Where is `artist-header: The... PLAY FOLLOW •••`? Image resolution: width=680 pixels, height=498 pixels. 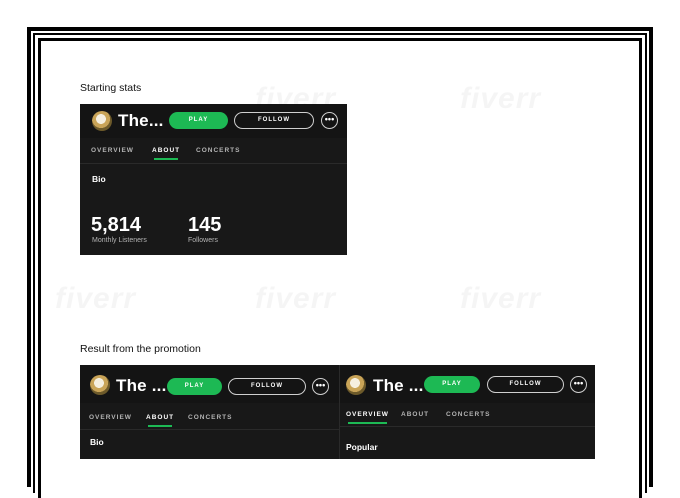 artist-header: The... PLAY FOLLOW ••• is located at coordinates (213, 121).